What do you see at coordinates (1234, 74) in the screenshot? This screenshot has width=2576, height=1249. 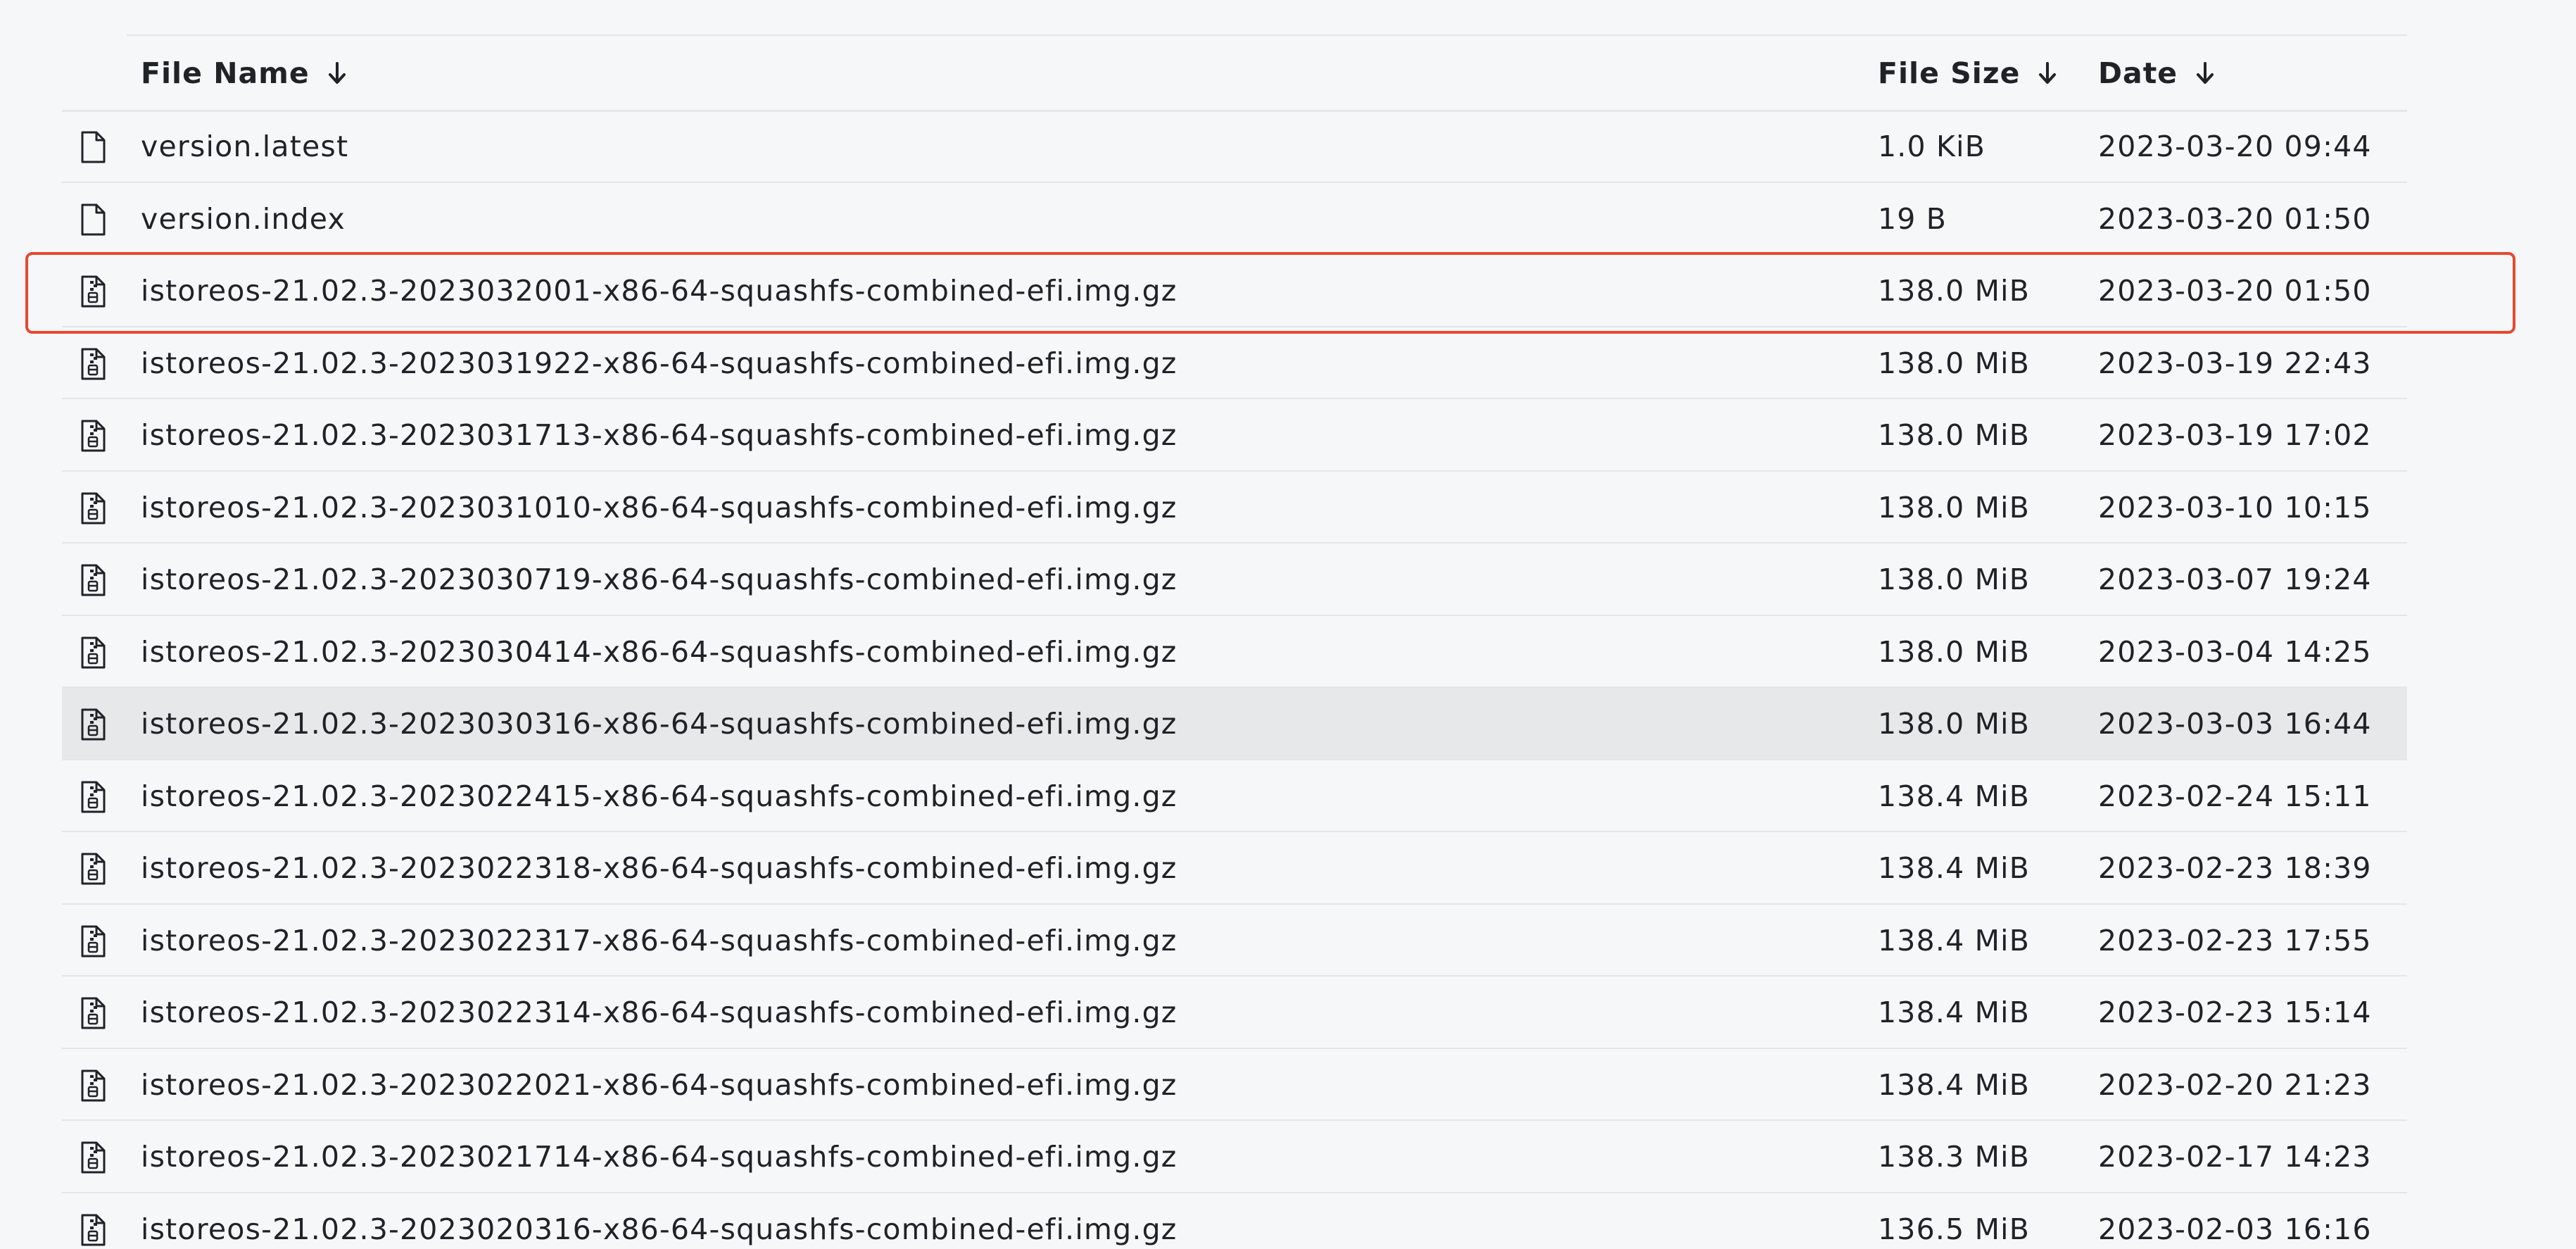 I see `table-header: File Name File Size Date` at bounding box center [1234, 74].